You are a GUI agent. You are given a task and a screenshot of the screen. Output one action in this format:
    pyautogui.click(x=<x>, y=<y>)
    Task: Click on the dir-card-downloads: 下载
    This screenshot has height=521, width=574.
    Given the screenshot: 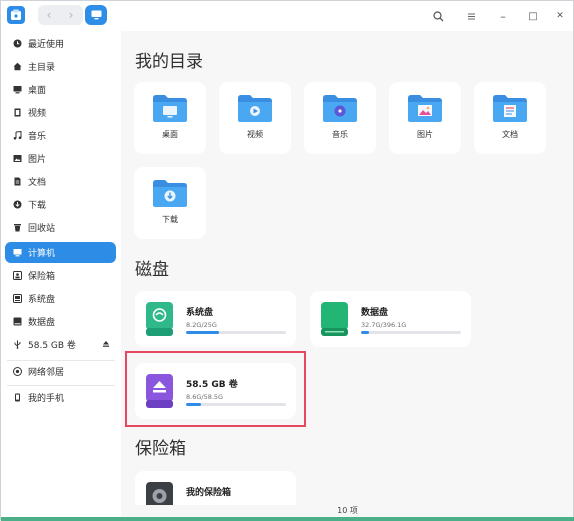 What is the action you would take?
    pyautogui.click(x=170, y=203)
    